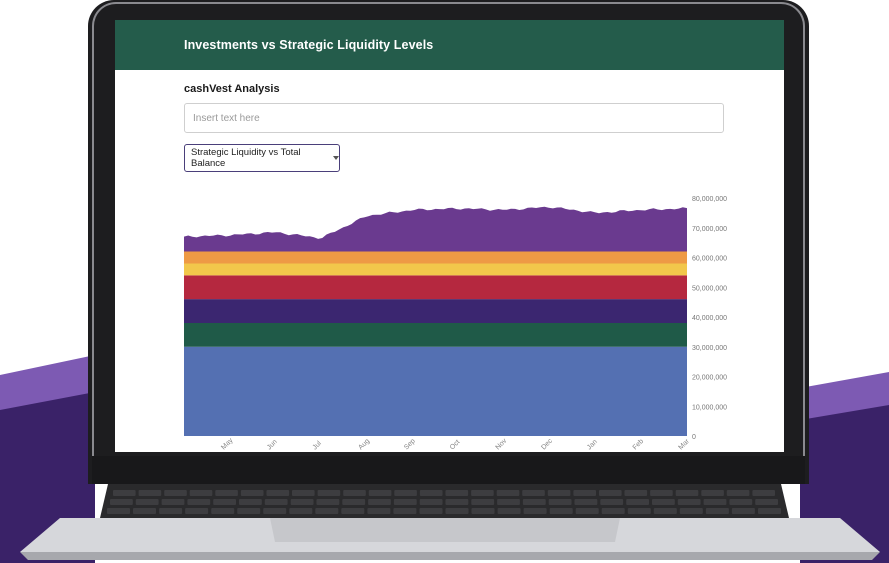 The height and width of the screenshot is (563, 889). I want to click on laptop-base, so click(450, 539).